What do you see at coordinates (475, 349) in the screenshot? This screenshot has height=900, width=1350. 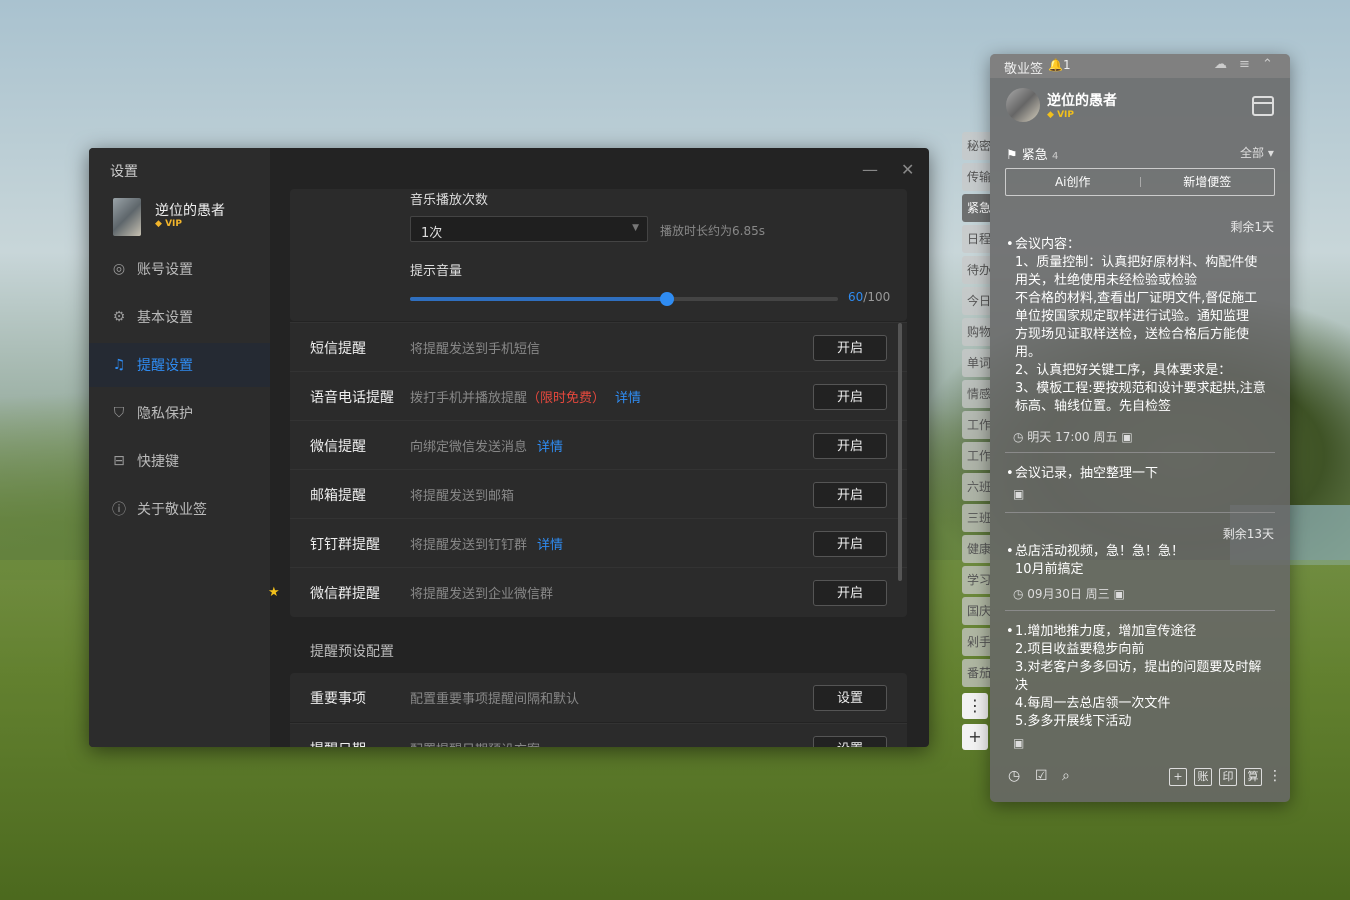 I see `row-desc: 将提醒发送到手机短信` at bounding box center [475, 349].